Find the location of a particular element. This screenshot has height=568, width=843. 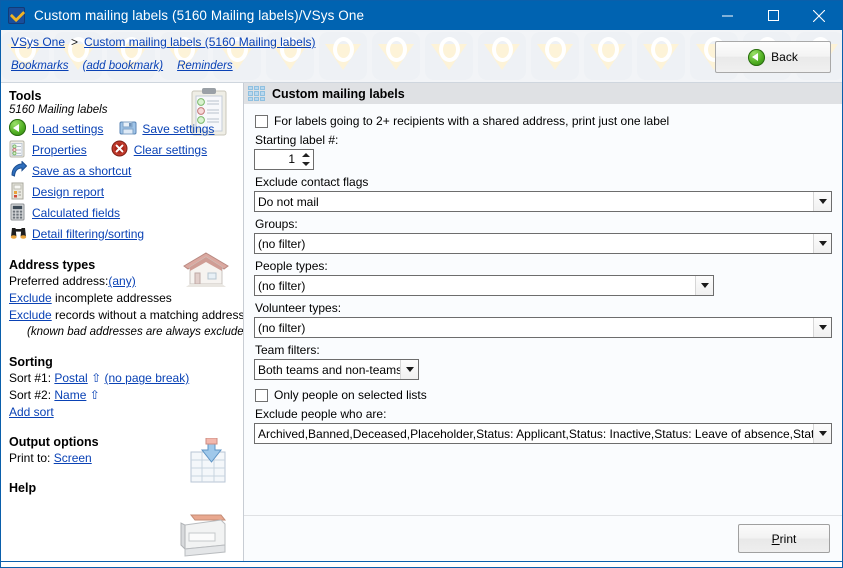

calculated-fields-link: Calculated fields is located at coordinates (76, 213).